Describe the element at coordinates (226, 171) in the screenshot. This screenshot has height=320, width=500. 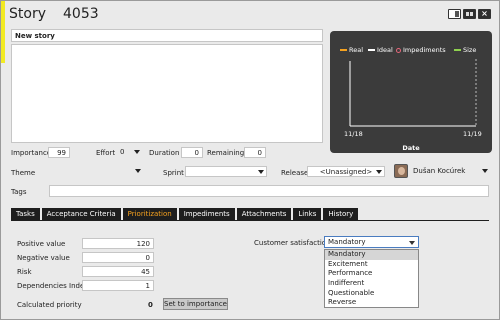
I see `sprint-dropdown` at that location.